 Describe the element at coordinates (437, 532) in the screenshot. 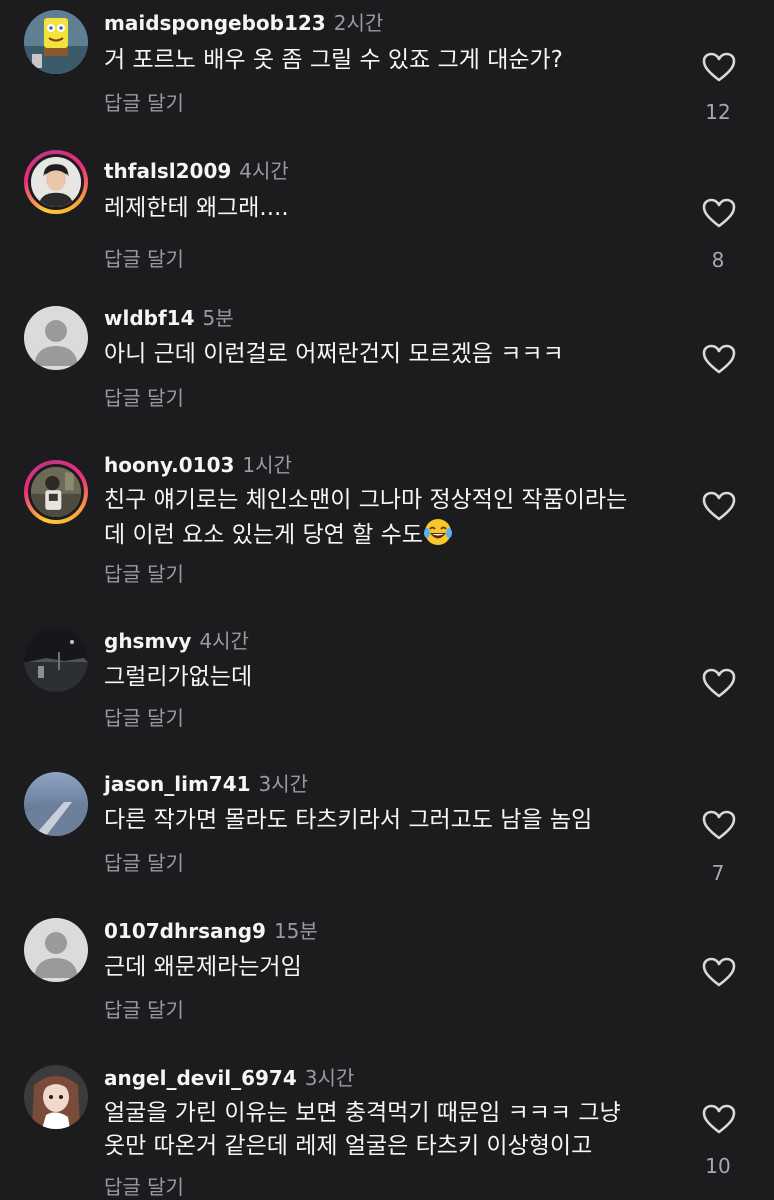

I see `face-with-tears-of-joy-icon` at that location.